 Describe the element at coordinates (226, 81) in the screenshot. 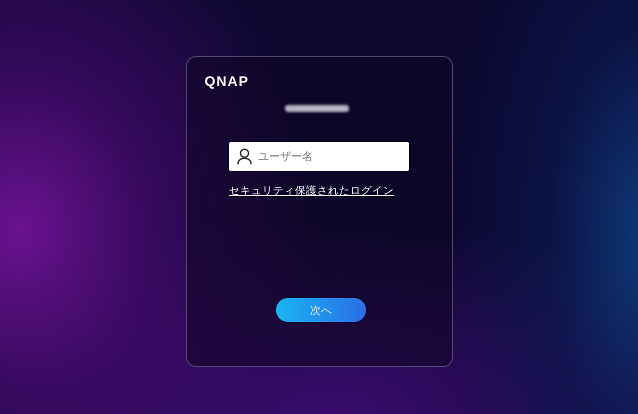

I see `logo: QNAP` at that location.